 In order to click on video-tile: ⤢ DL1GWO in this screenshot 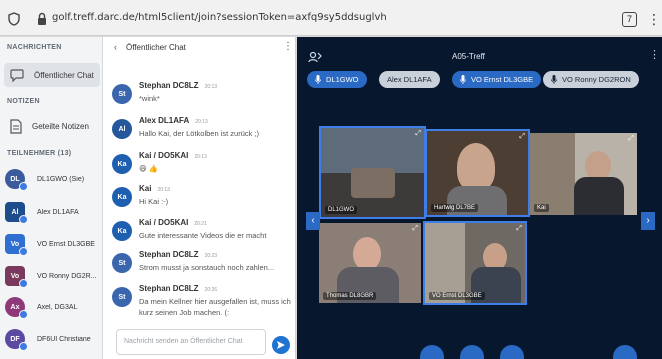, I will do `click(372, 172)`.